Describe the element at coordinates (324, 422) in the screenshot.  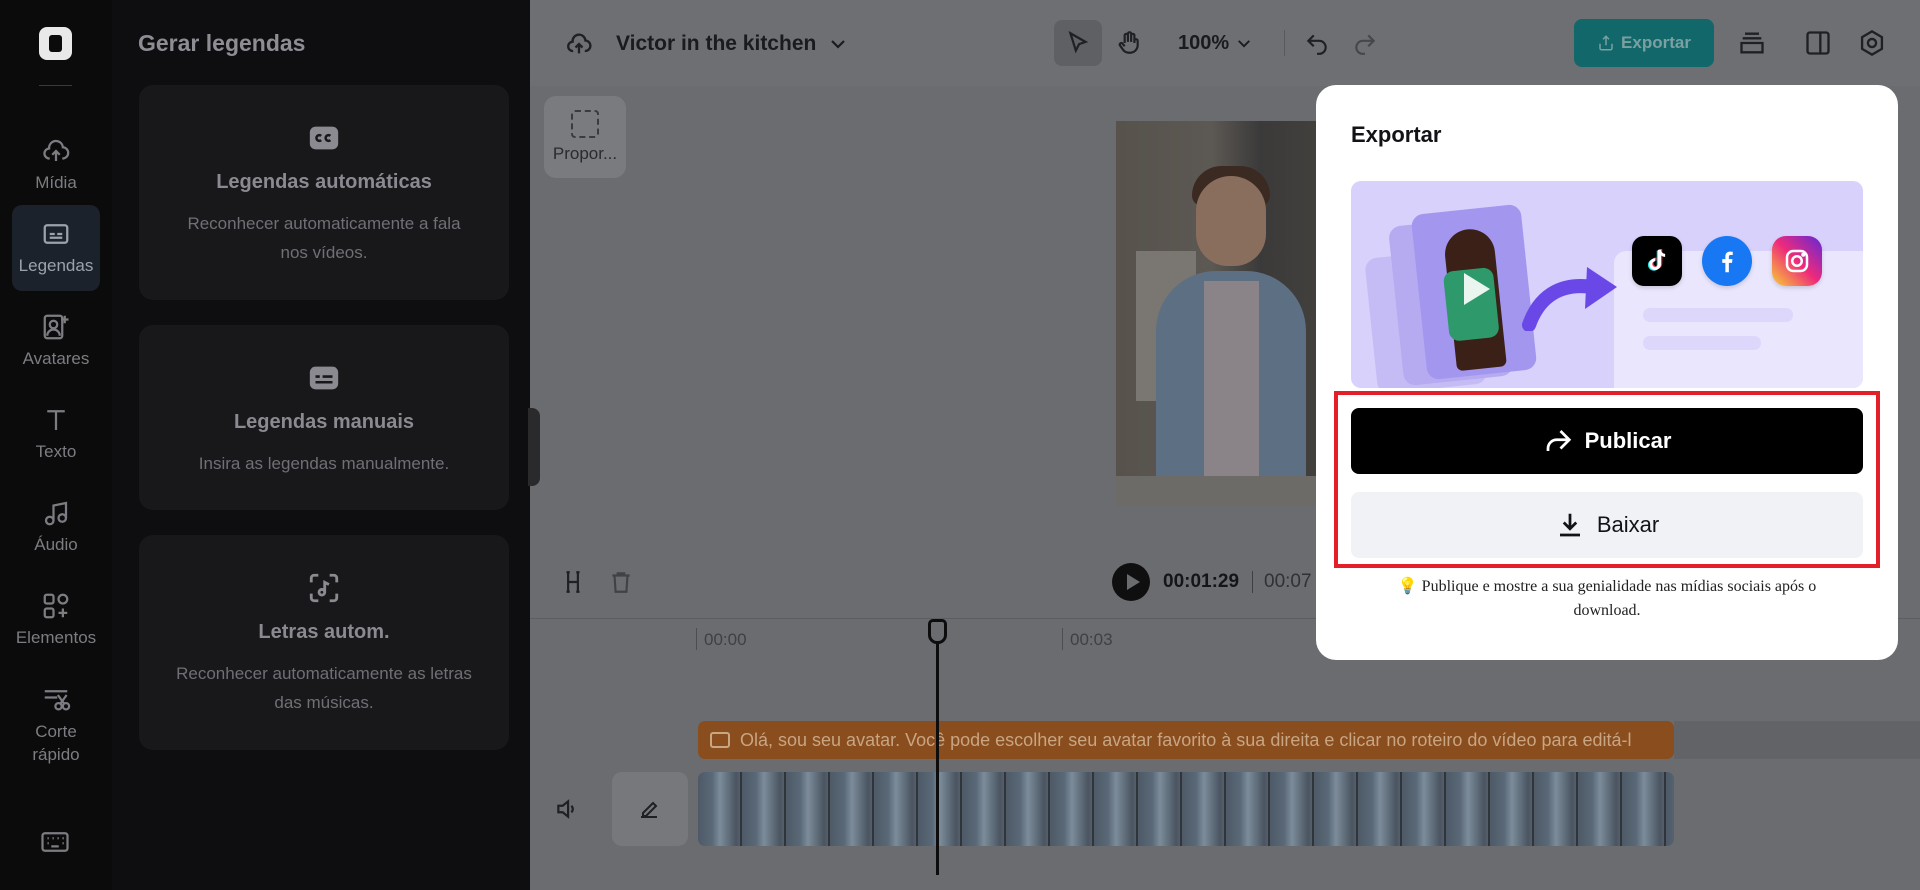
I see `card-title: Legendas manuais` at that location.